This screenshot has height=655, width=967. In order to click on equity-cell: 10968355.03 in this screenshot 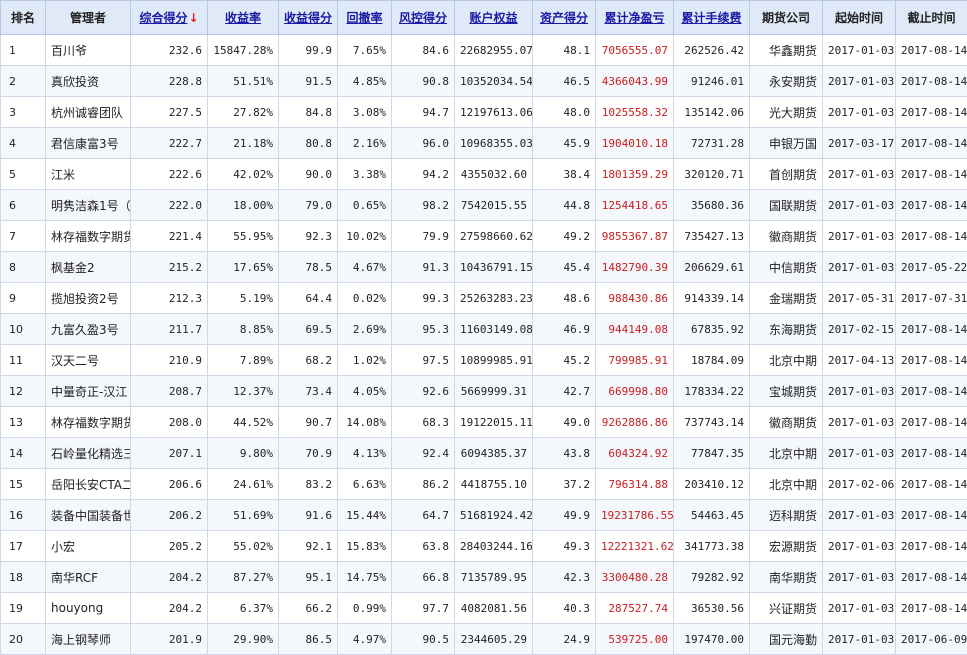, I will do `click(494, 143)`.